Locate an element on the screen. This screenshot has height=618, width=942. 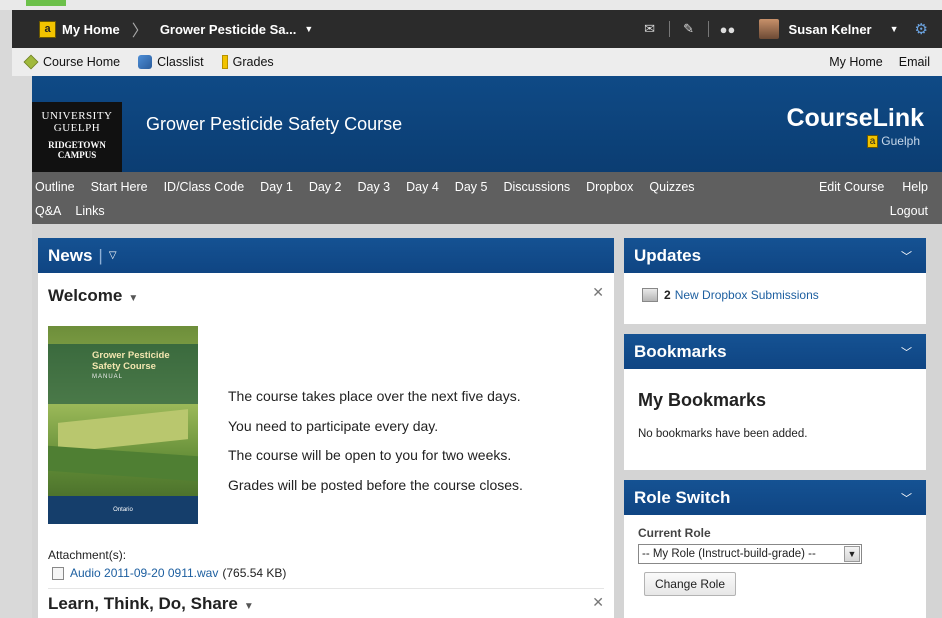
classlist-link: Classlist is located at coordinates (171, 62).